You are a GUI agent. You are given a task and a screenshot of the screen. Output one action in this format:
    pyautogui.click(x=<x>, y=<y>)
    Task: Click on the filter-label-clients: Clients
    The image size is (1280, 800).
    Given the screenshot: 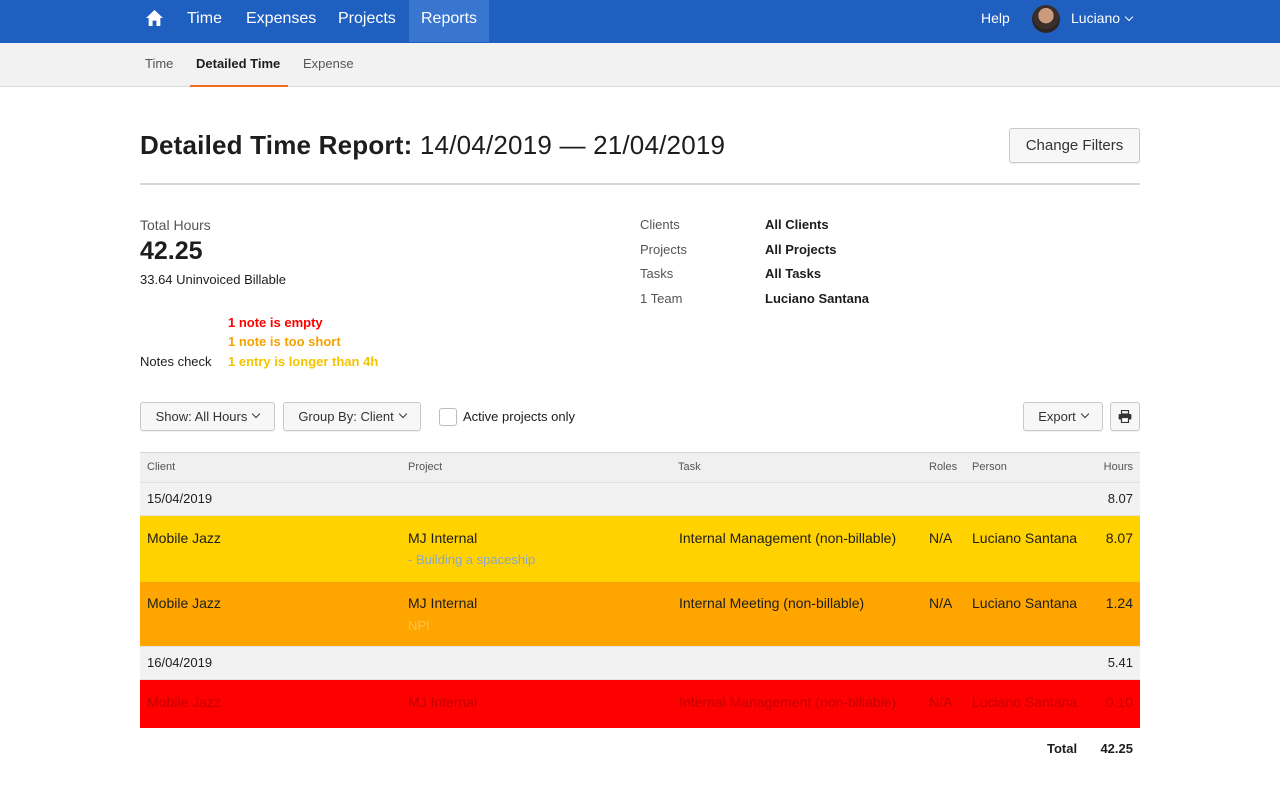 What is the action you would take?
    pyautogui.click(x=660, y=224)
    